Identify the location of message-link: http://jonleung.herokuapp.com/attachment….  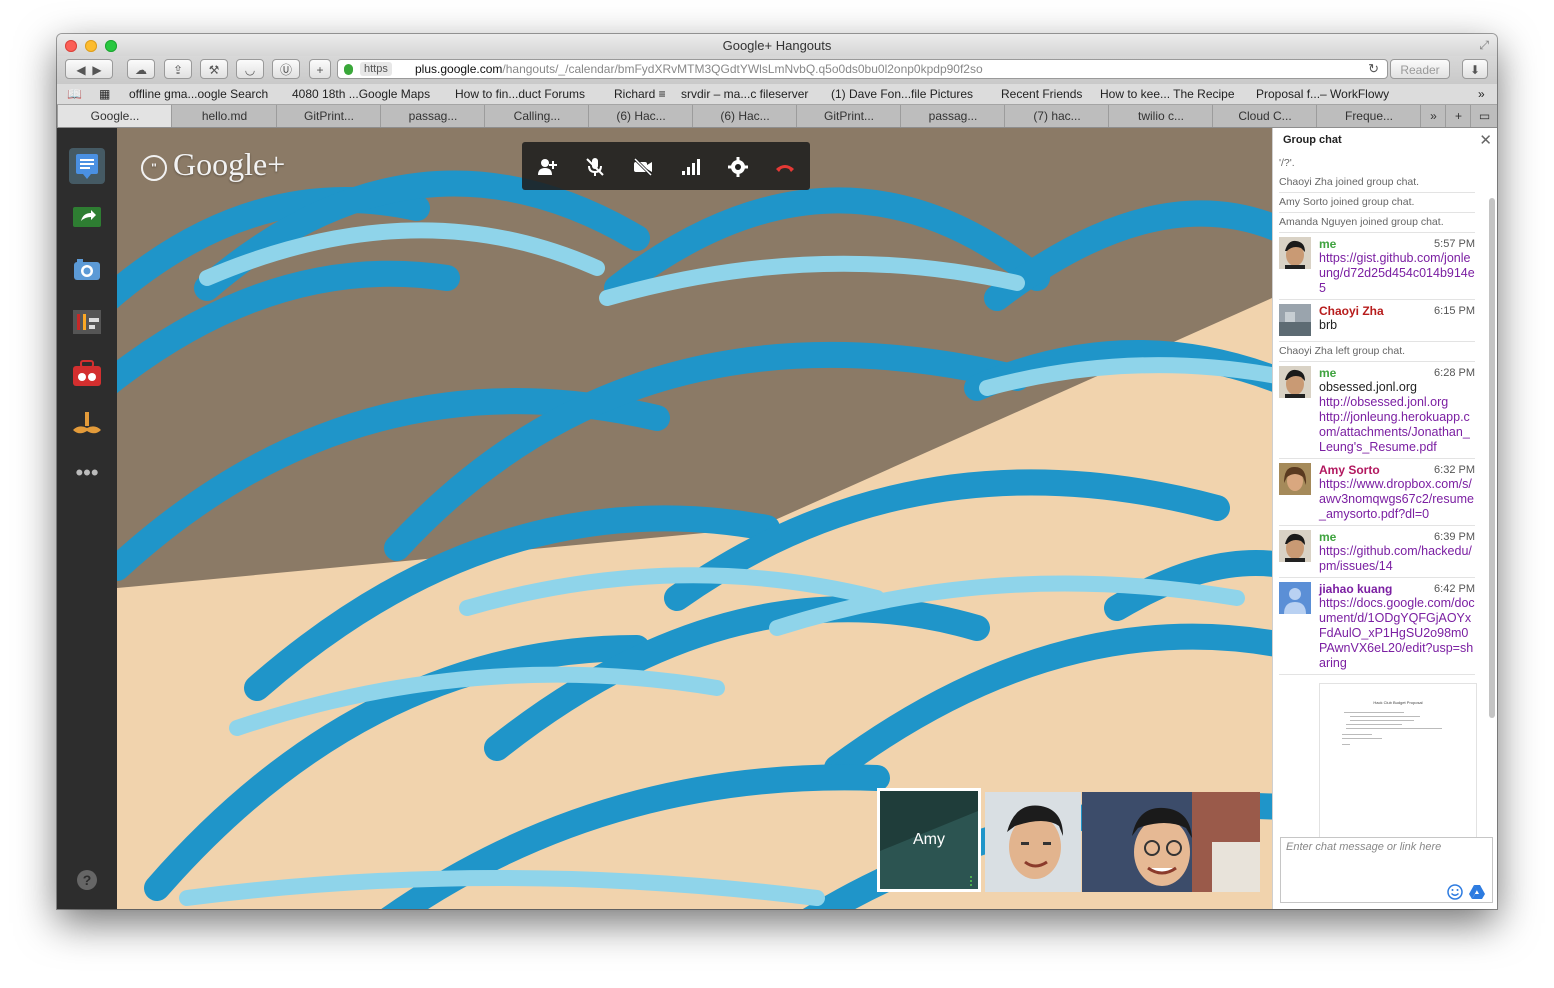
(1397, 432).